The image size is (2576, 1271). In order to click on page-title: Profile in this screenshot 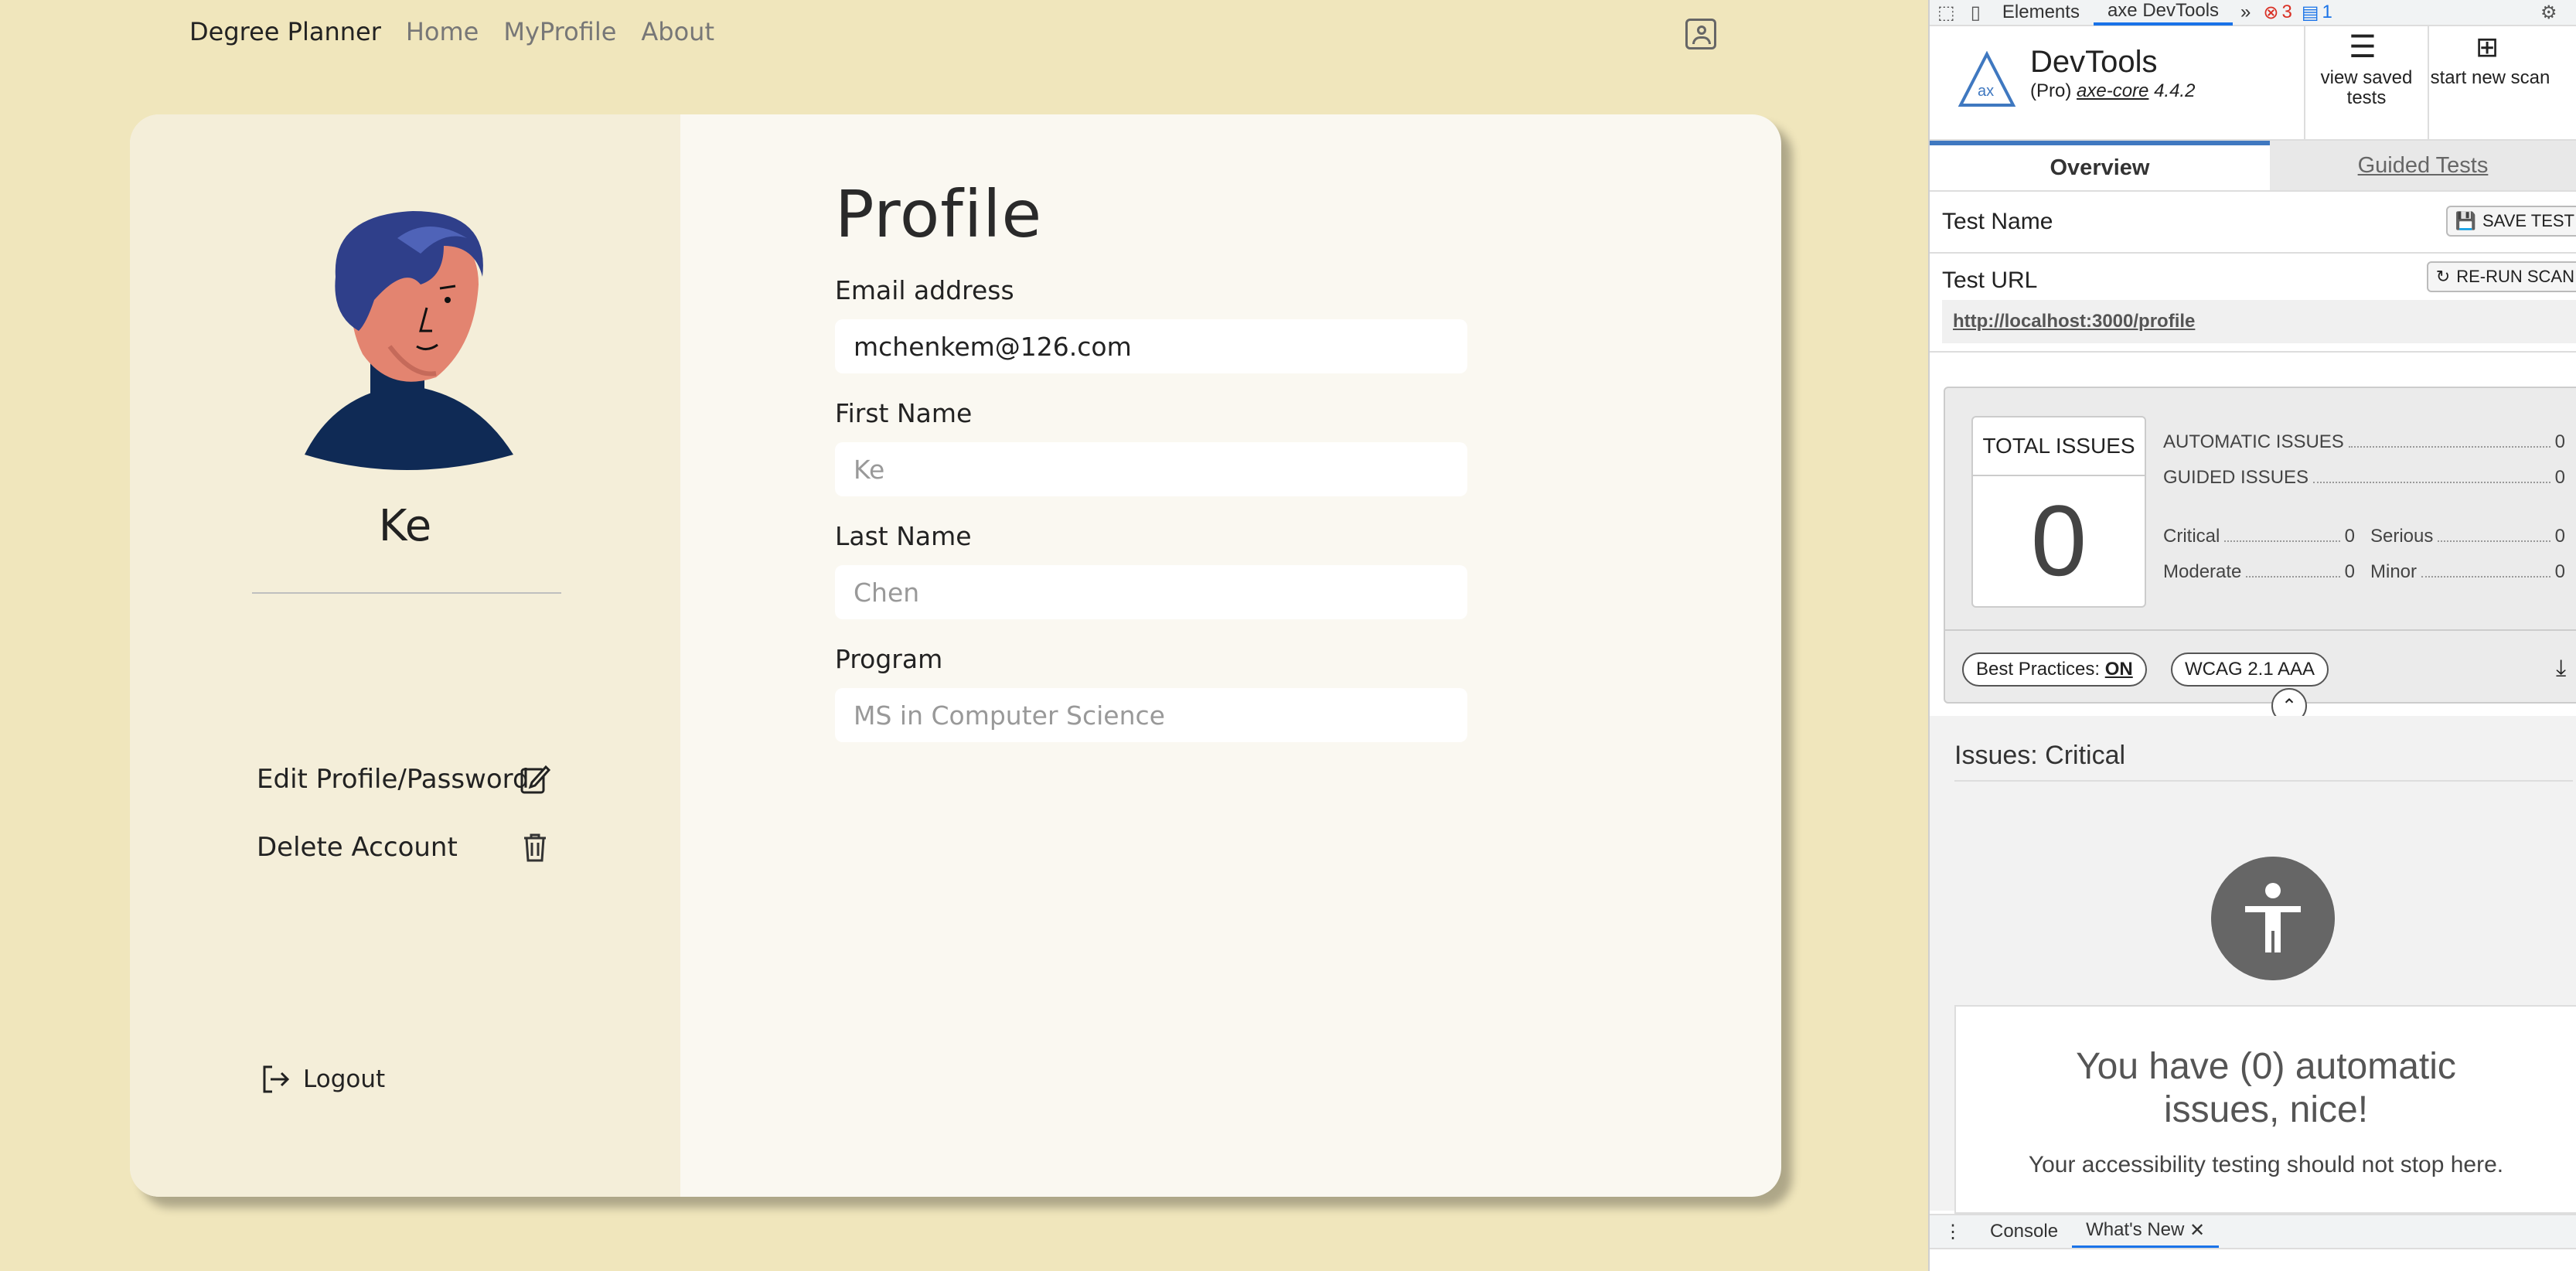, I will do `click(939, 214)`.